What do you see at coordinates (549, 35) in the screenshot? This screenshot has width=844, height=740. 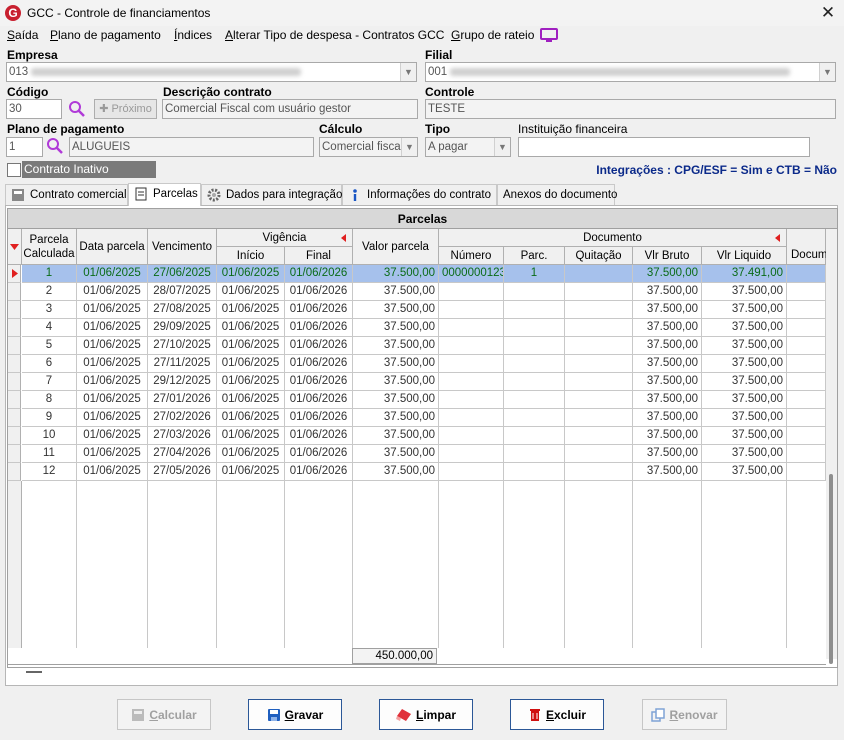 I see `monitor-icon` at bounding box center [549, 35].